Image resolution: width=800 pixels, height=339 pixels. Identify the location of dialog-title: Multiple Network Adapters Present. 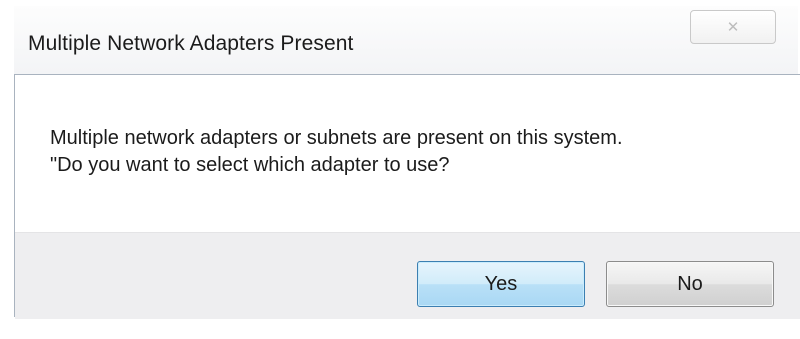
(191, 43).